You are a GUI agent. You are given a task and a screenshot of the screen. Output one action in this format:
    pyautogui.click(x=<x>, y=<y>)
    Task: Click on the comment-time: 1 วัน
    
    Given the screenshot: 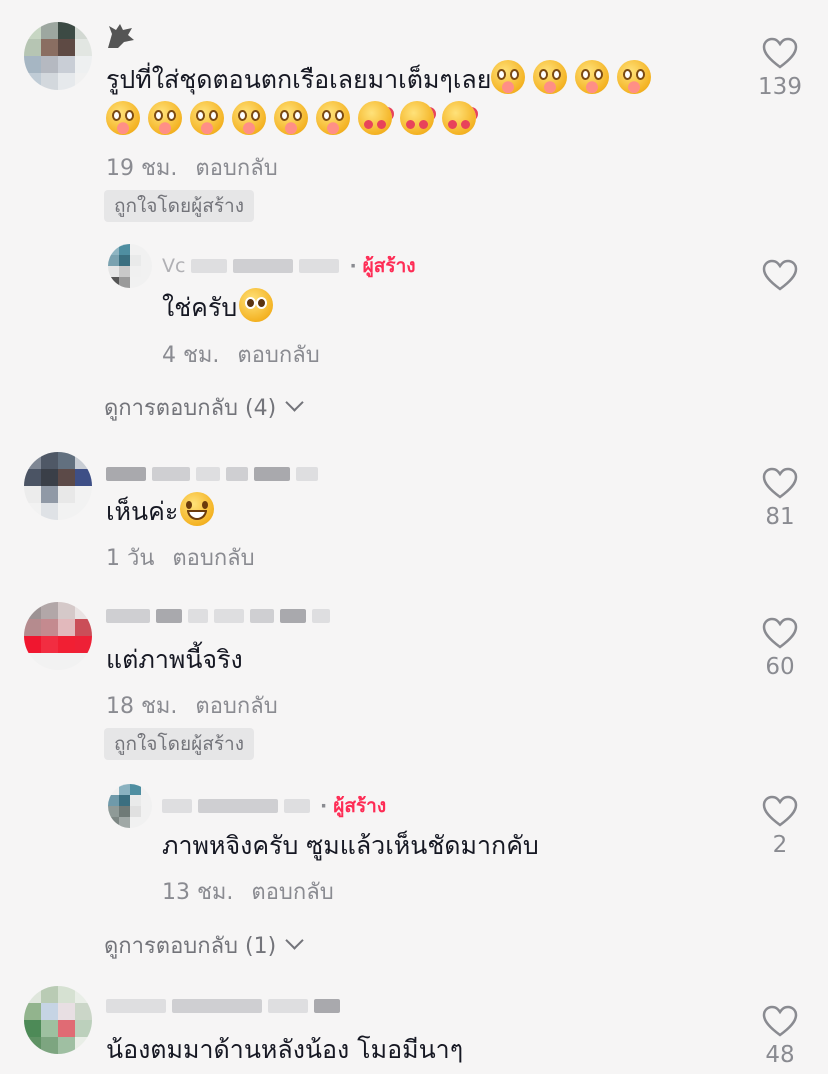 What is the action you would take?
    pyautogui.click(x=130, y=558)
    